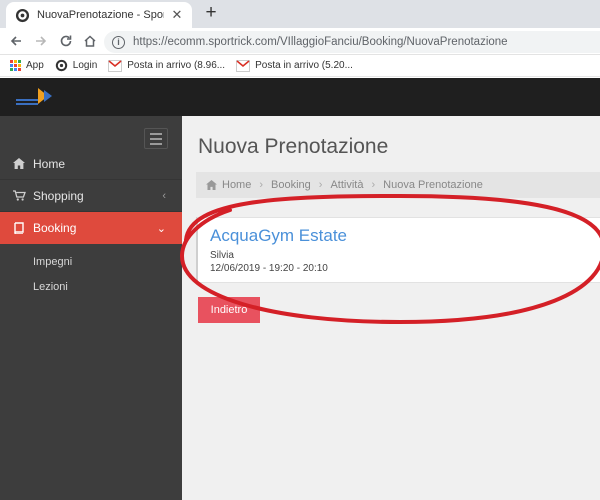 The height and width of the screenshot is (500, 600). I want to click on breadcrumb-attivita: Attività, so click(346, 185).